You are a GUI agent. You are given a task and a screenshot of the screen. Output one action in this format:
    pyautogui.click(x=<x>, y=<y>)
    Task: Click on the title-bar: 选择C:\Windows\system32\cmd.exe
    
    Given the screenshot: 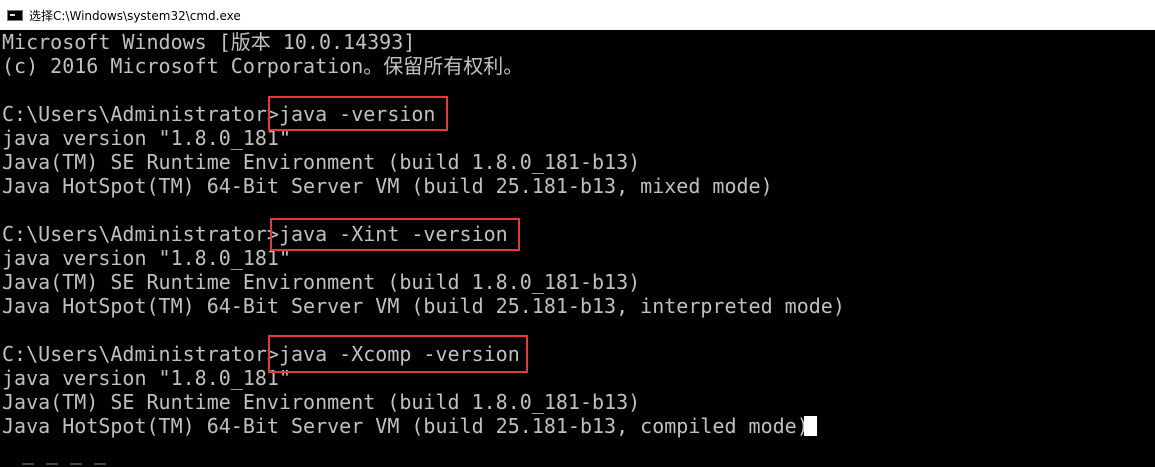 What is the action you would take?
    pyautogui.click(x=577, y=15)
    